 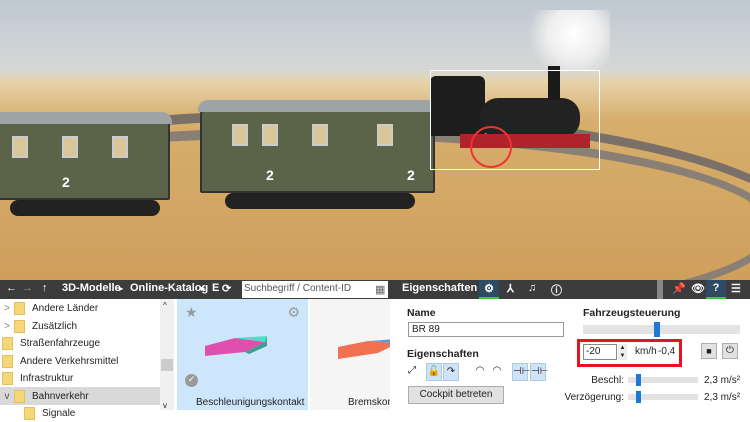 What do you see at coordinates (293, 312) in the screenshot?
I see `settings-icon: ⚙` at bounding box center [293, 312].